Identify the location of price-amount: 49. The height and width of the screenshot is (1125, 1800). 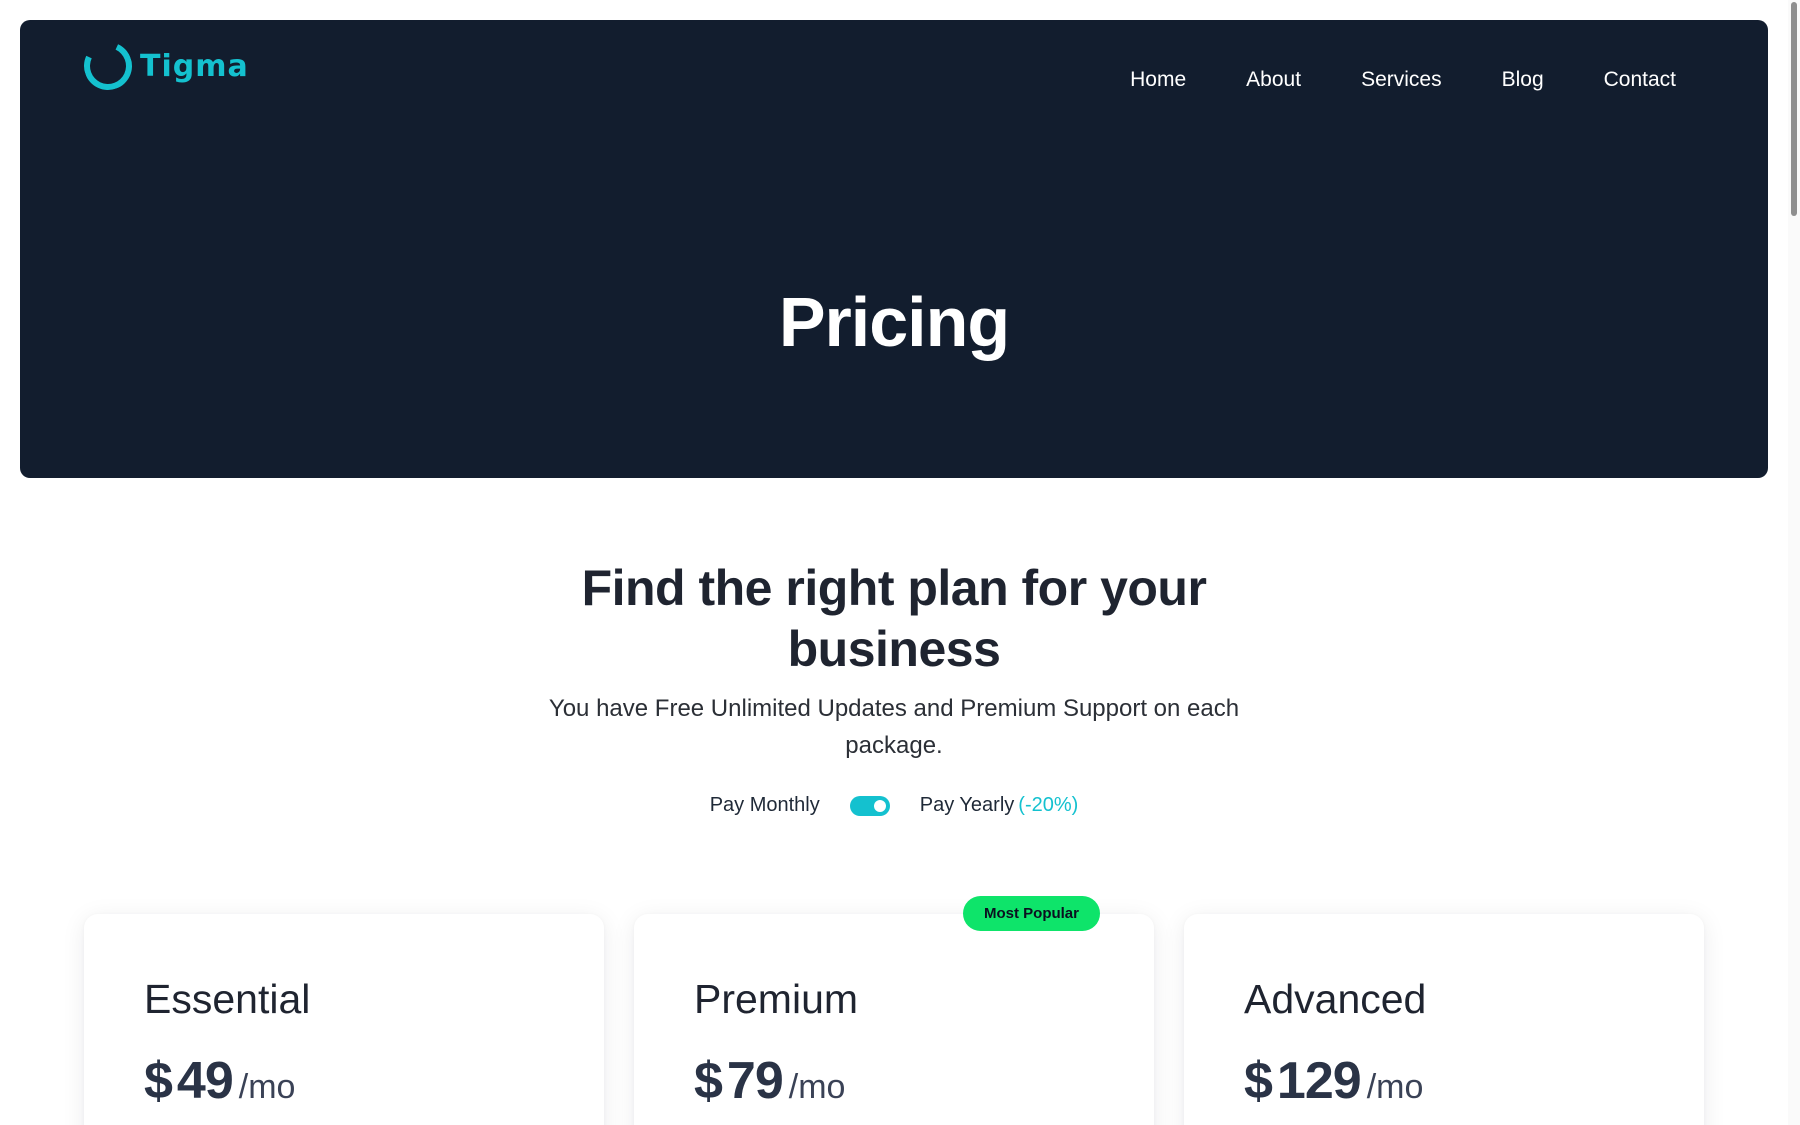
(205, 1081).